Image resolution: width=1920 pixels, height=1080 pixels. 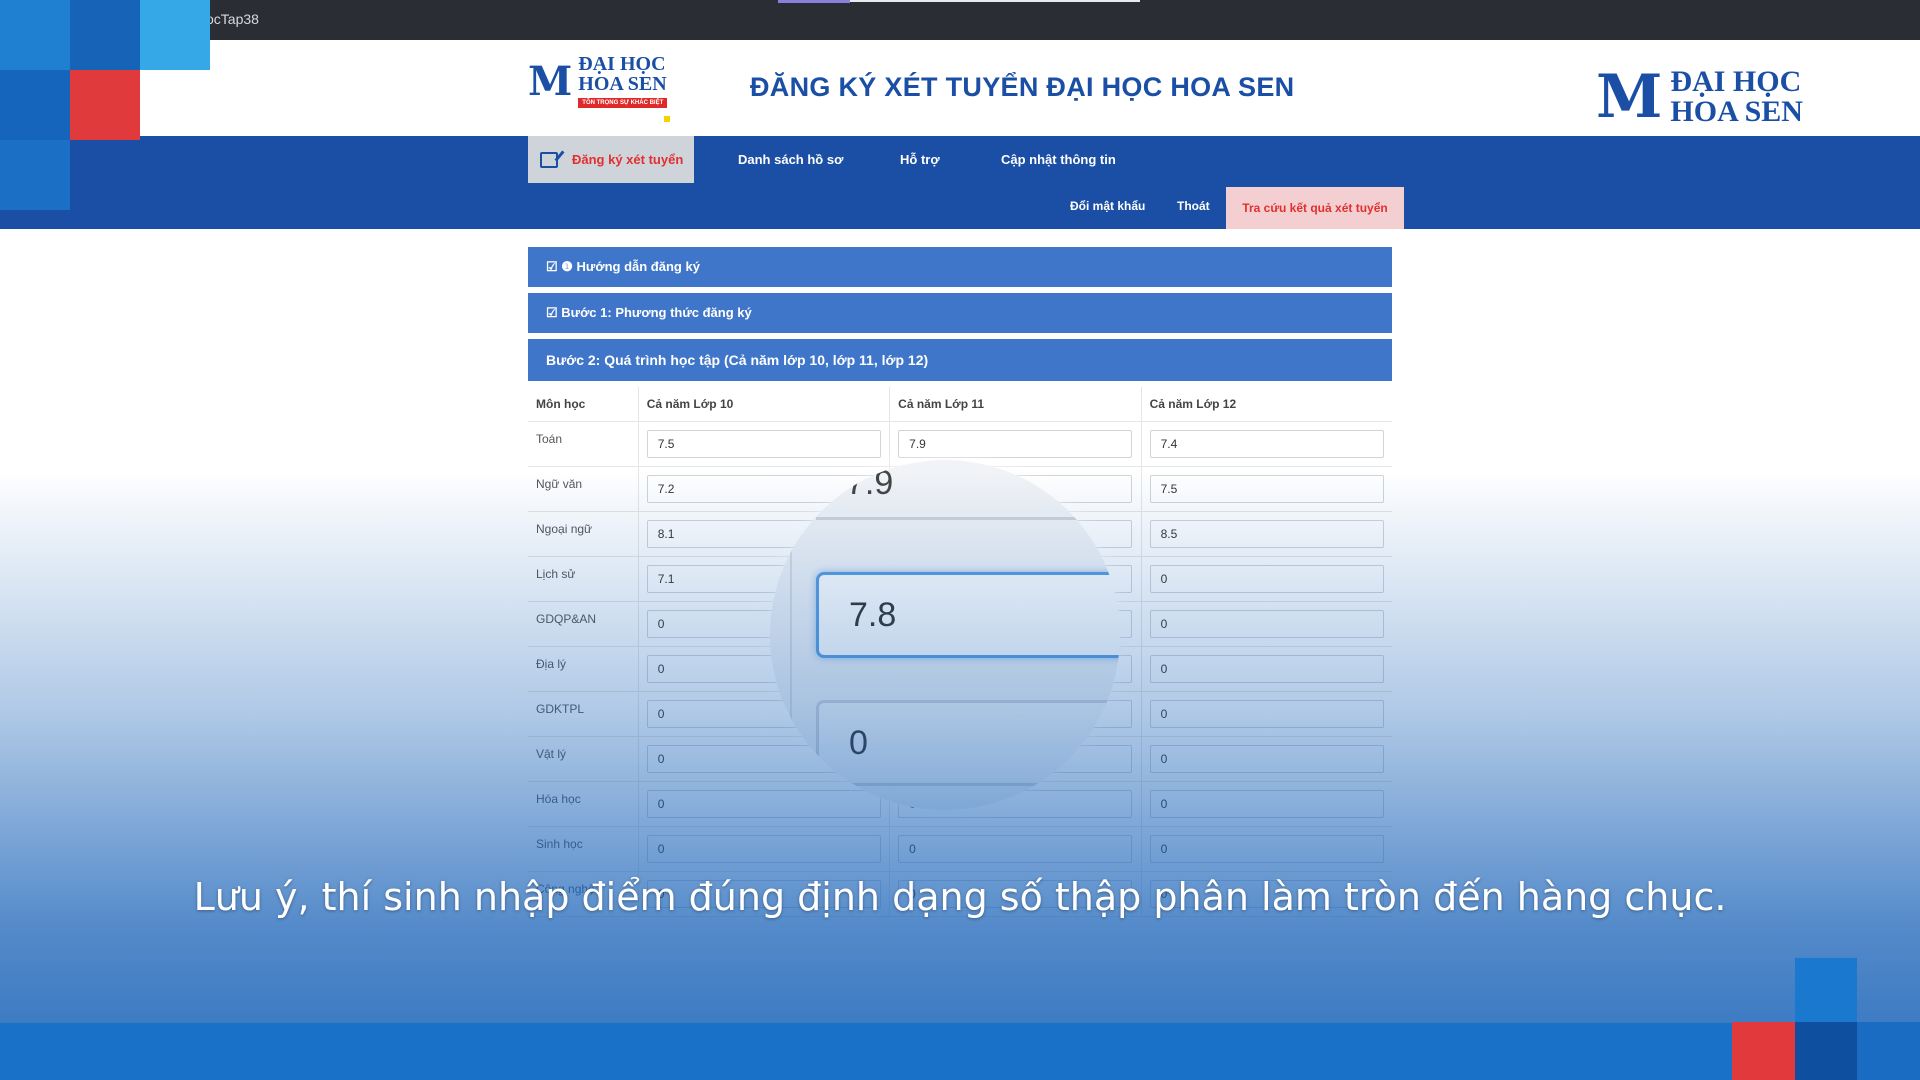 I want to click on tab-indicator, so click(x=814, y=1).